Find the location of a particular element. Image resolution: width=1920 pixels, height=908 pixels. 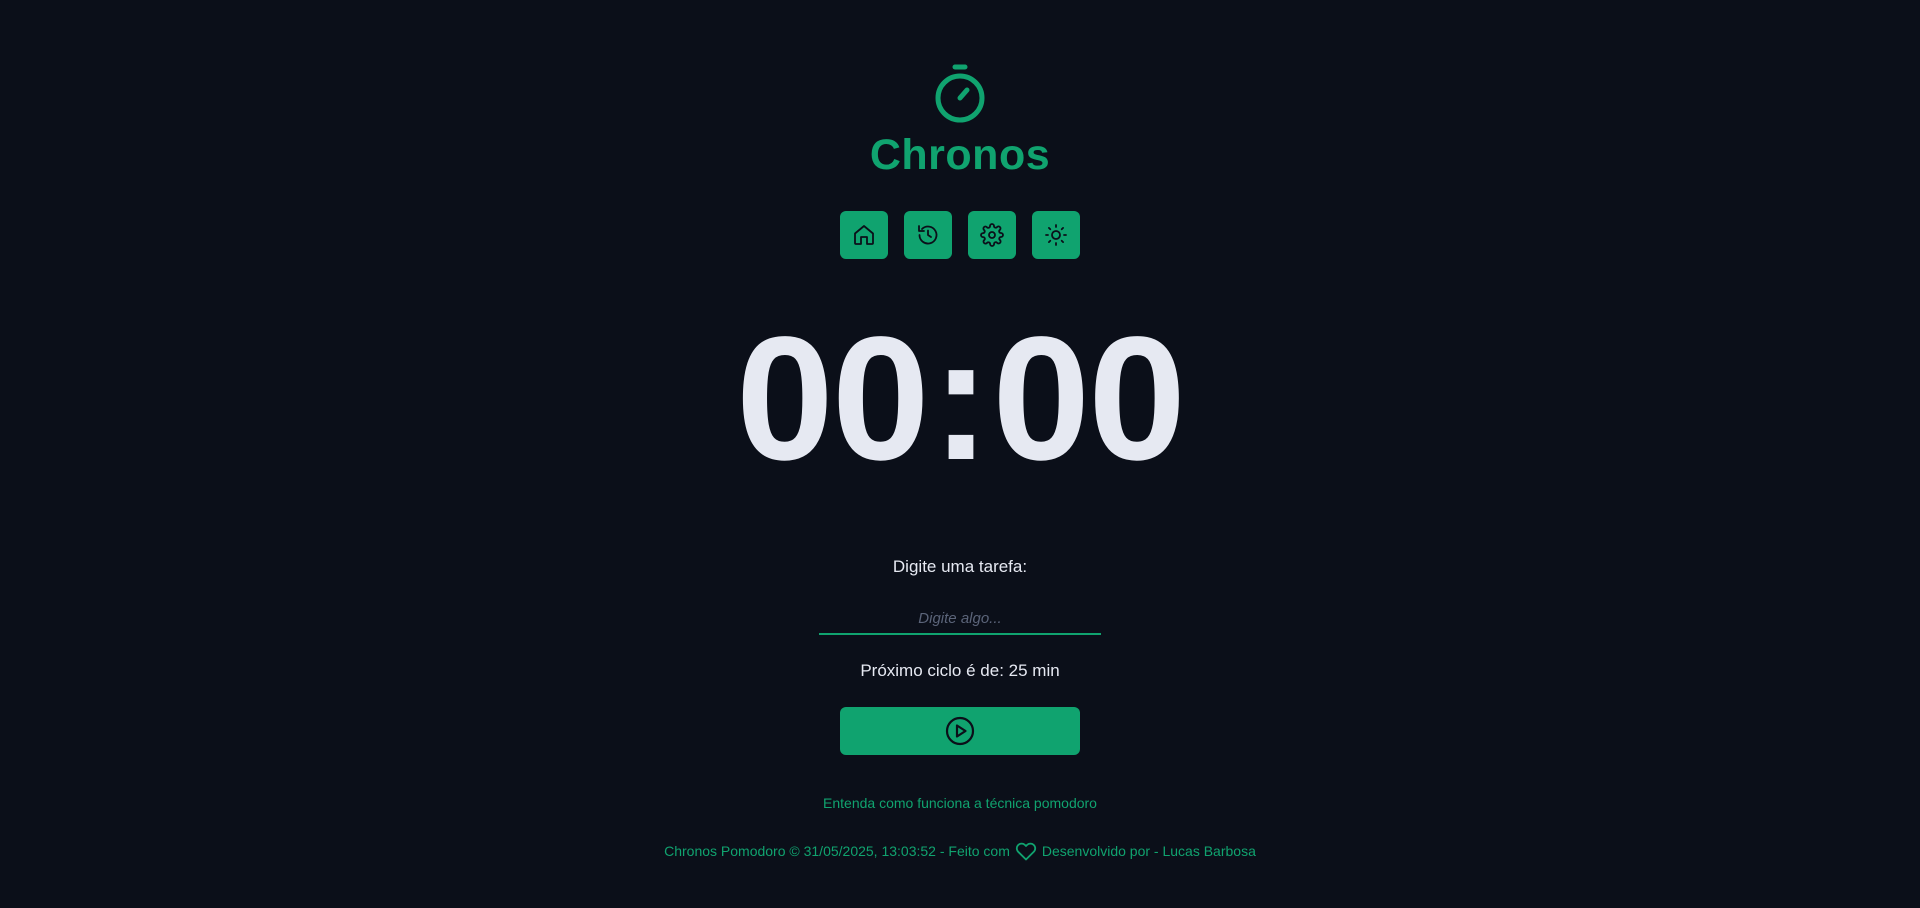

start-button is located at coordinates (960, 731).